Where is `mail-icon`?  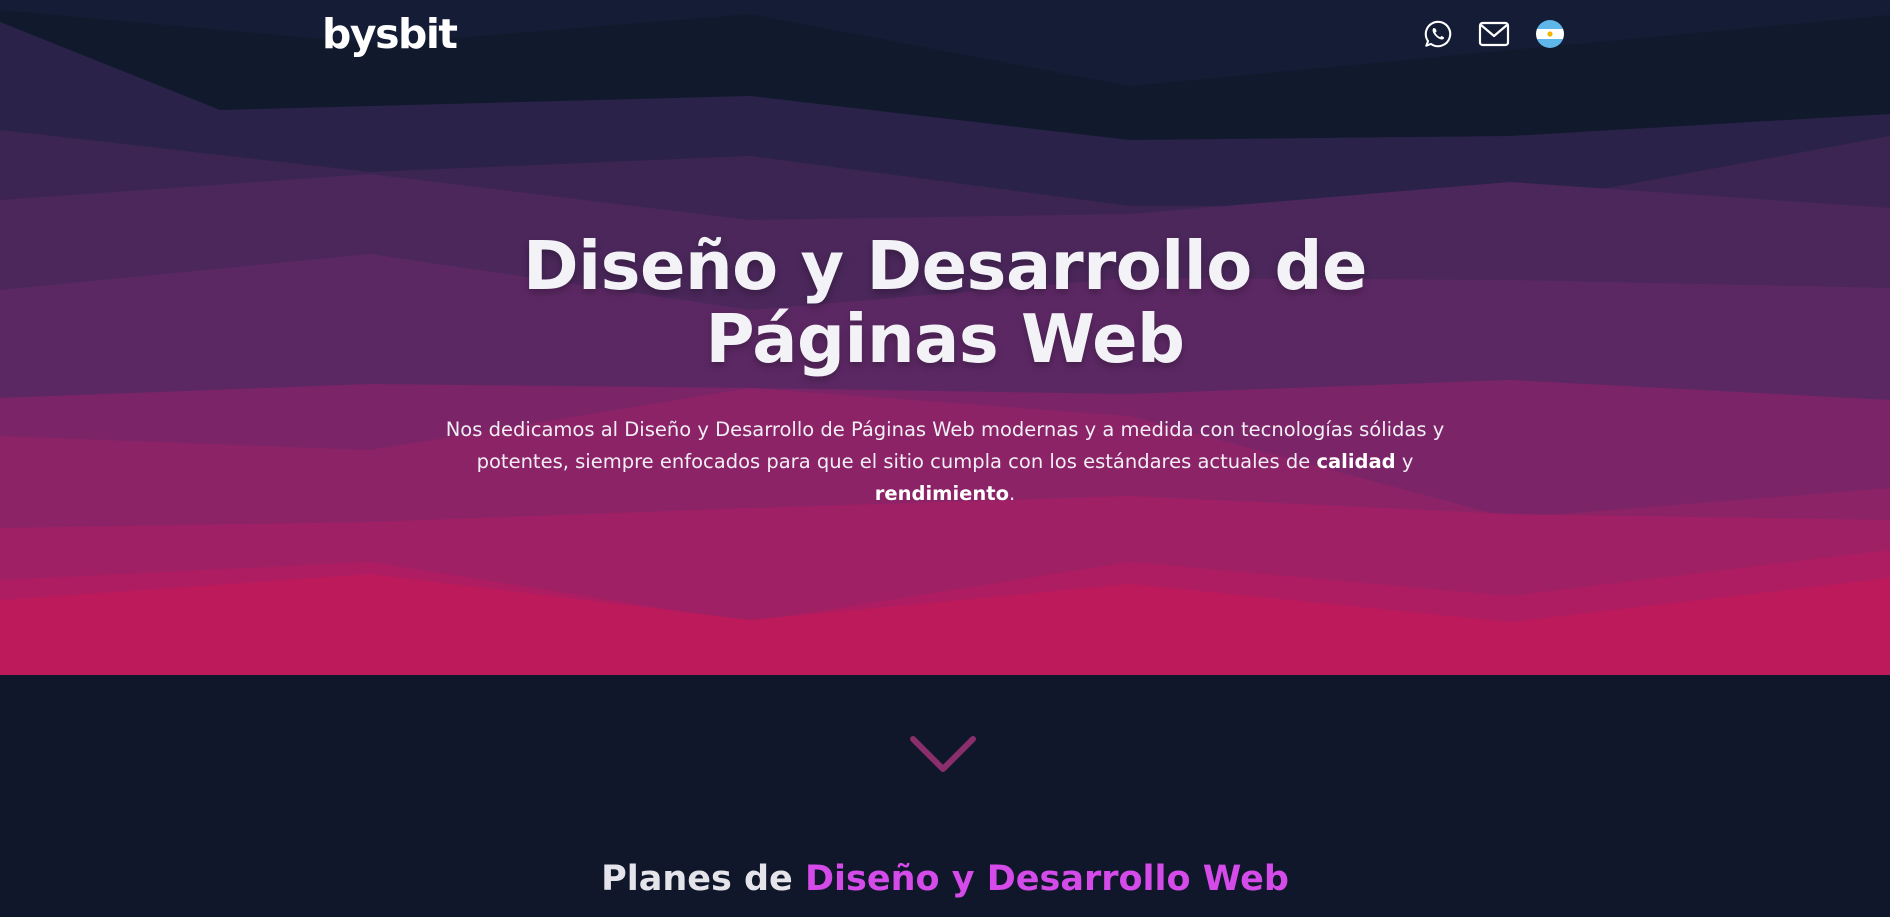
mail-icon is located at coordinates (1494, 34).